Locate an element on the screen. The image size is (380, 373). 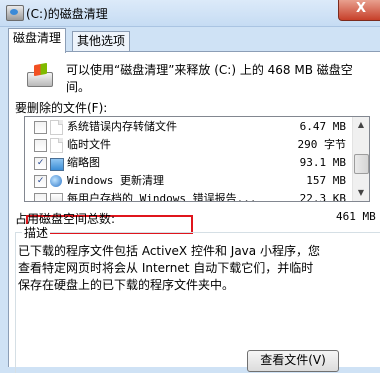
tab-disk-cleanup: 磁盘清理 is located at coordinates (37, 40).